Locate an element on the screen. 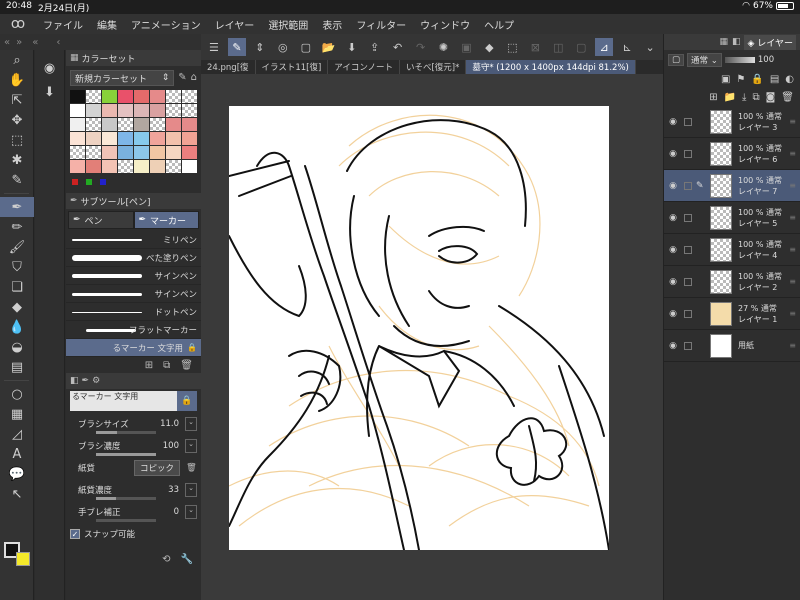 This screenshot has height=600, width=800. collapse-left-icon: « is located at coordinates (7, 42).